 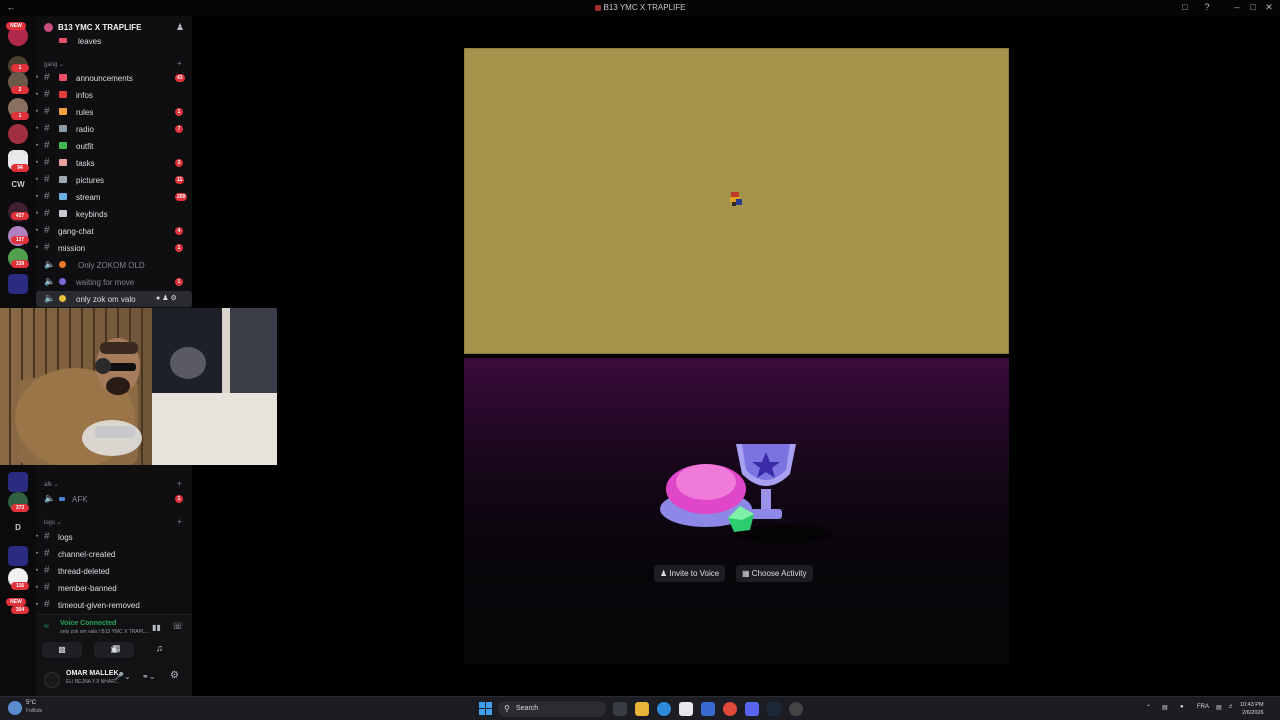 What do you see at coordinates (114, 537) in the screenshot?
I see `log-channel-row: ▸ # logs` at bounding box center [114, 537].